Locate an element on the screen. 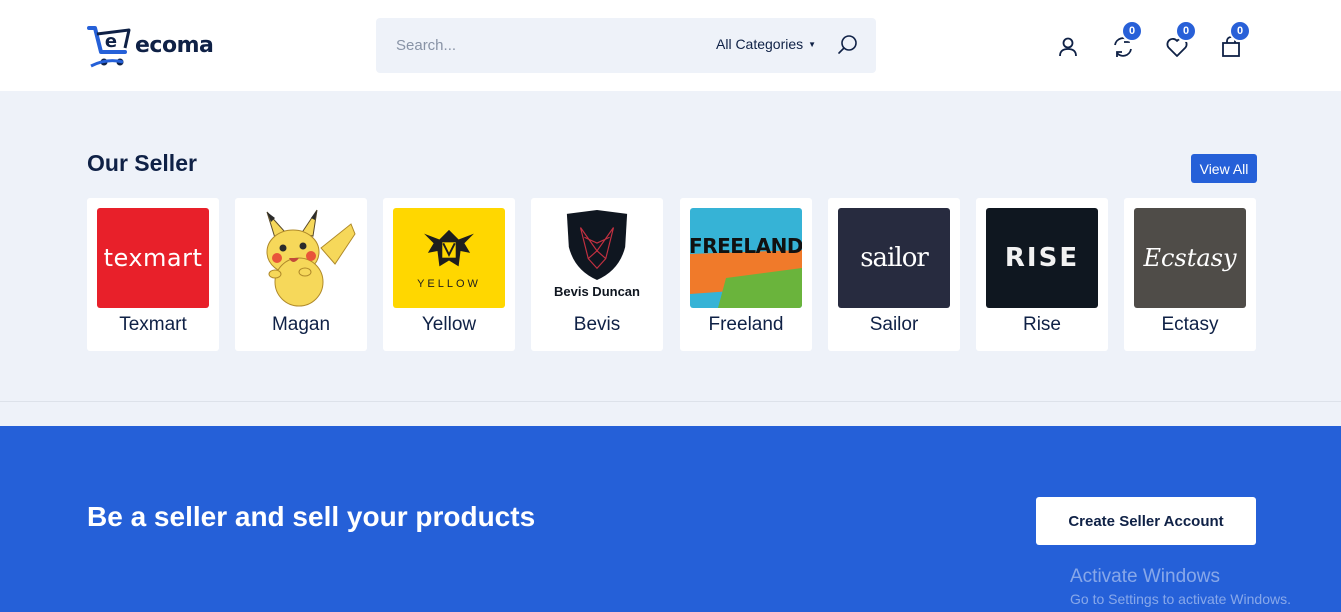  seller-card-yellow: YELLOW Yellow is located at coordinates (449, 274).